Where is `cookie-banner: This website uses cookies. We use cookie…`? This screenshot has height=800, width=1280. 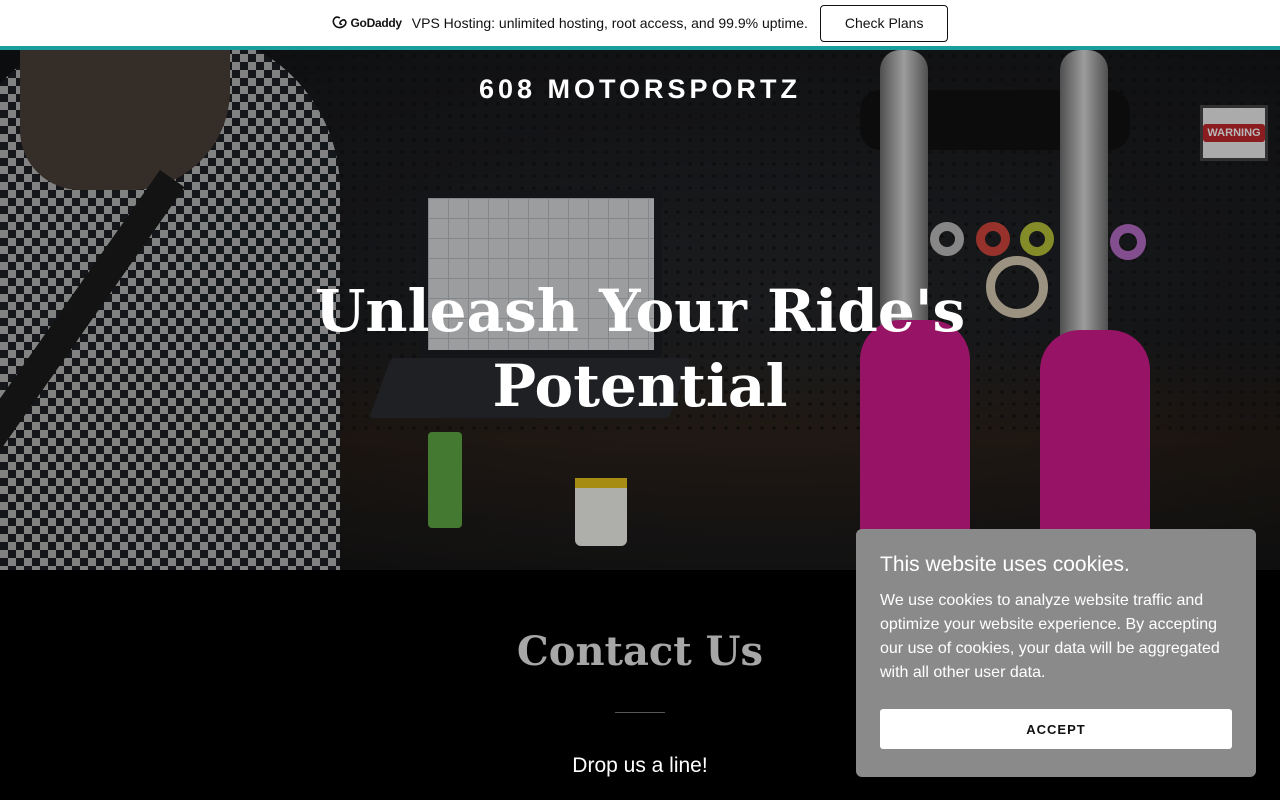
cookie-banner: This website uses cookies. We use cookie… is located at coordinates (1056, 653).